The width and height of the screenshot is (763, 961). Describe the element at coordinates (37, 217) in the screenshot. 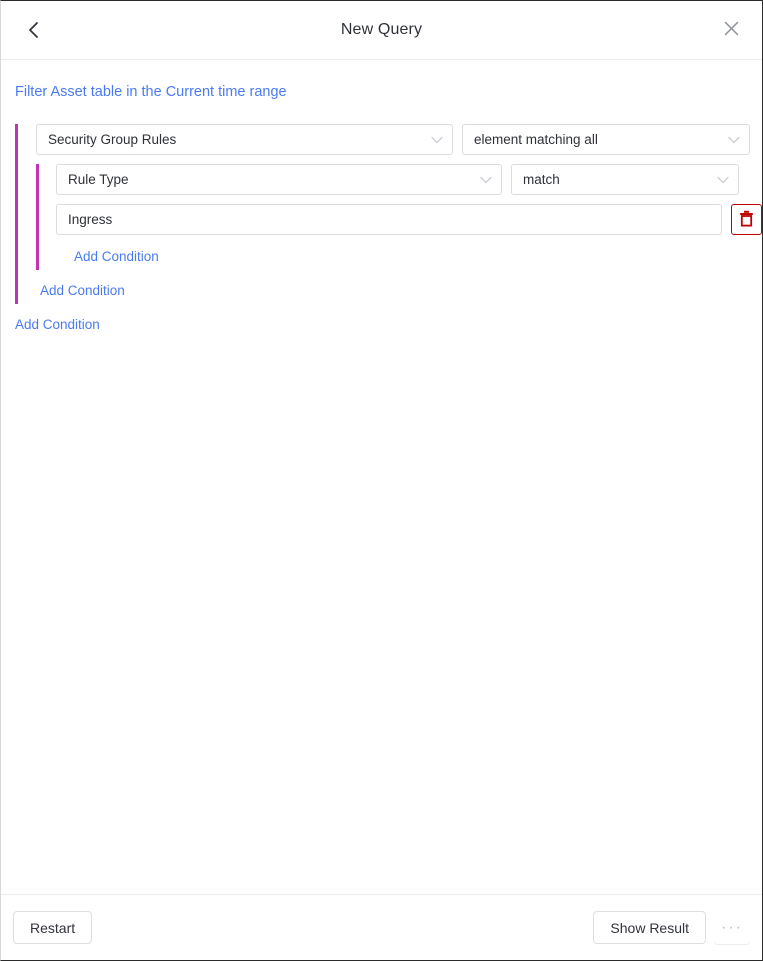

I see `group-accent-bar-inner` at that location.